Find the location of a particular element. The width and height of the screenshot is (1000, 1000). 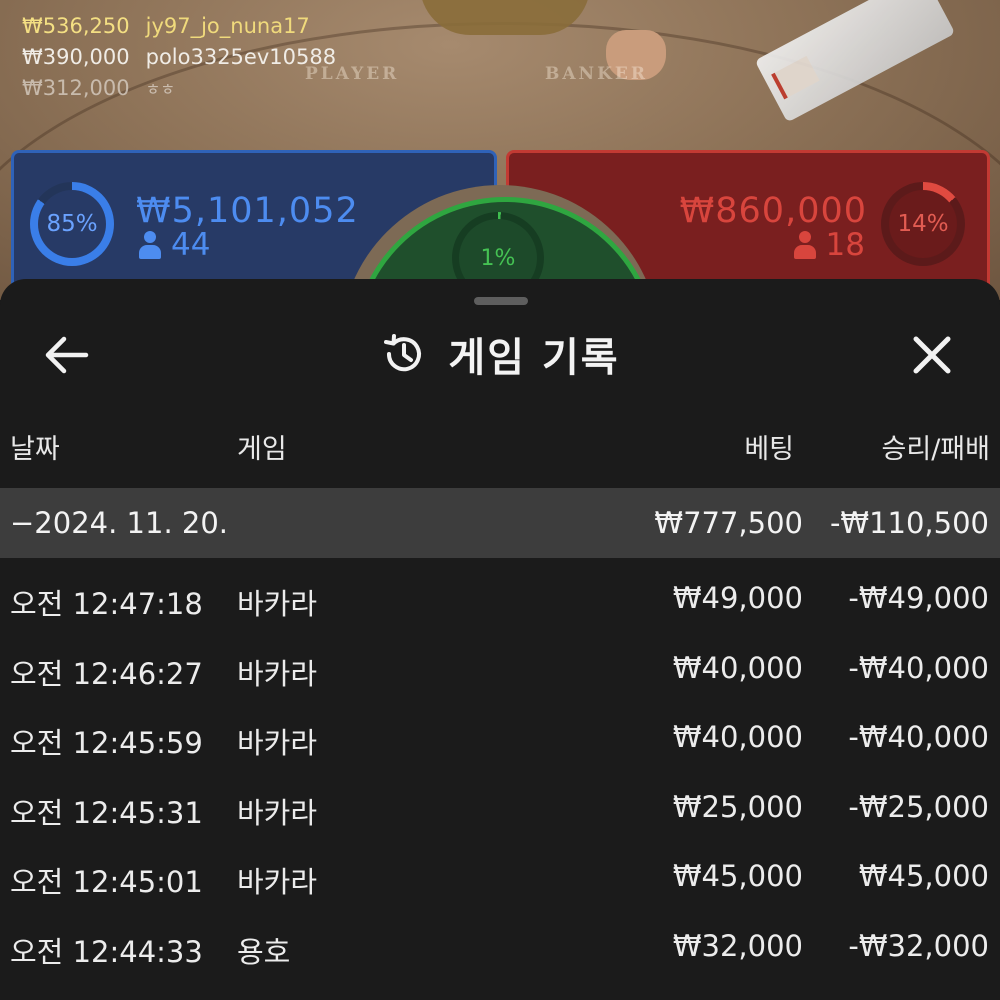

leader-name: jy97_jo_nuna17 is located at coordinates (227, 25).